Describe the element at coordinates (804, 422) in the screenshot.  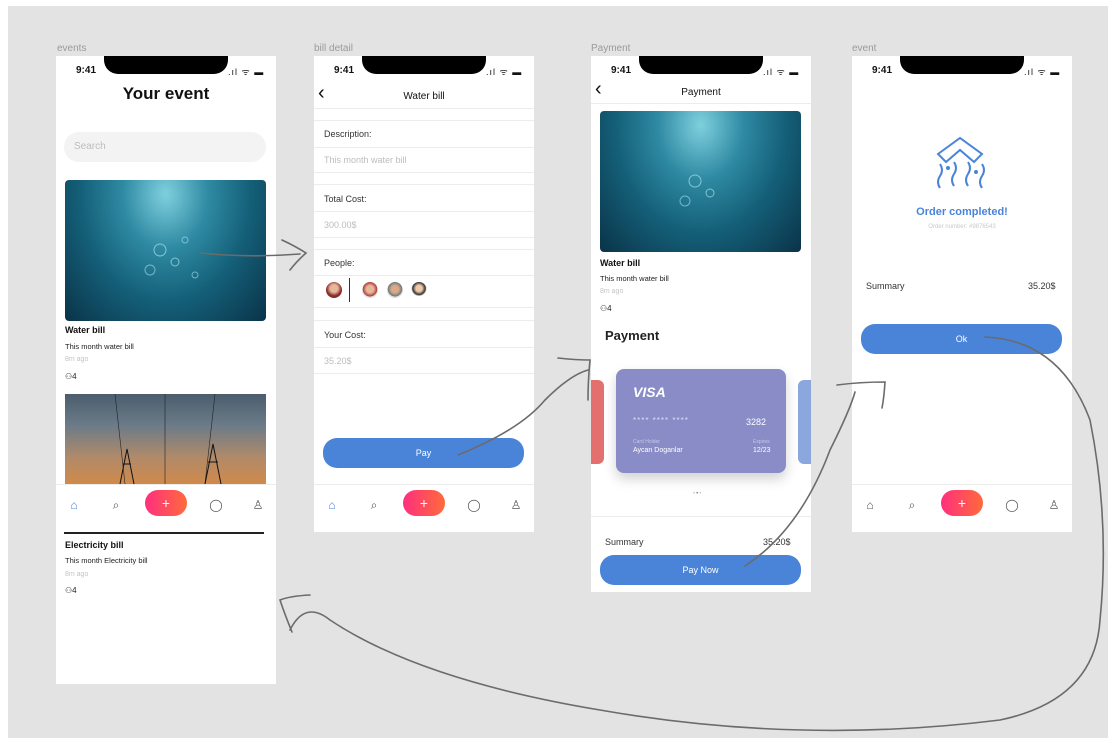
I see `card-next` at that location.